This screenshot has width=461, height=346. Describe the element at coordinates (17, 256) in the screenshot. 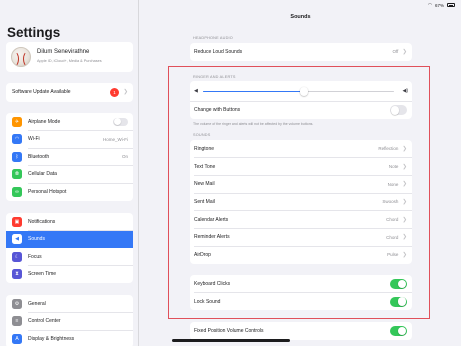

I see `moon-icon: ☾` at that location.